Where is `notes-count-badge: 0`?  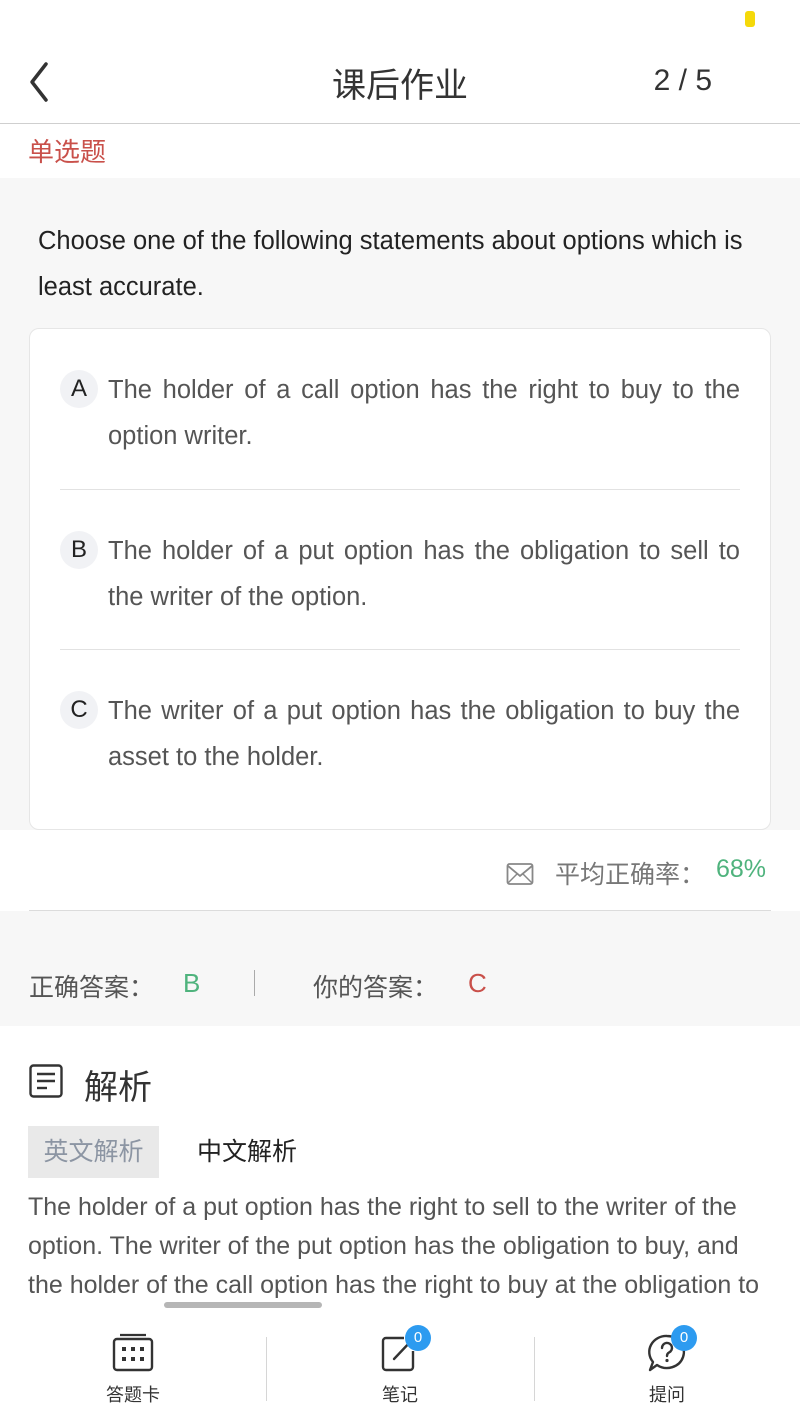 notes-count-badge: 0 is located at coordinates (418, 1338).